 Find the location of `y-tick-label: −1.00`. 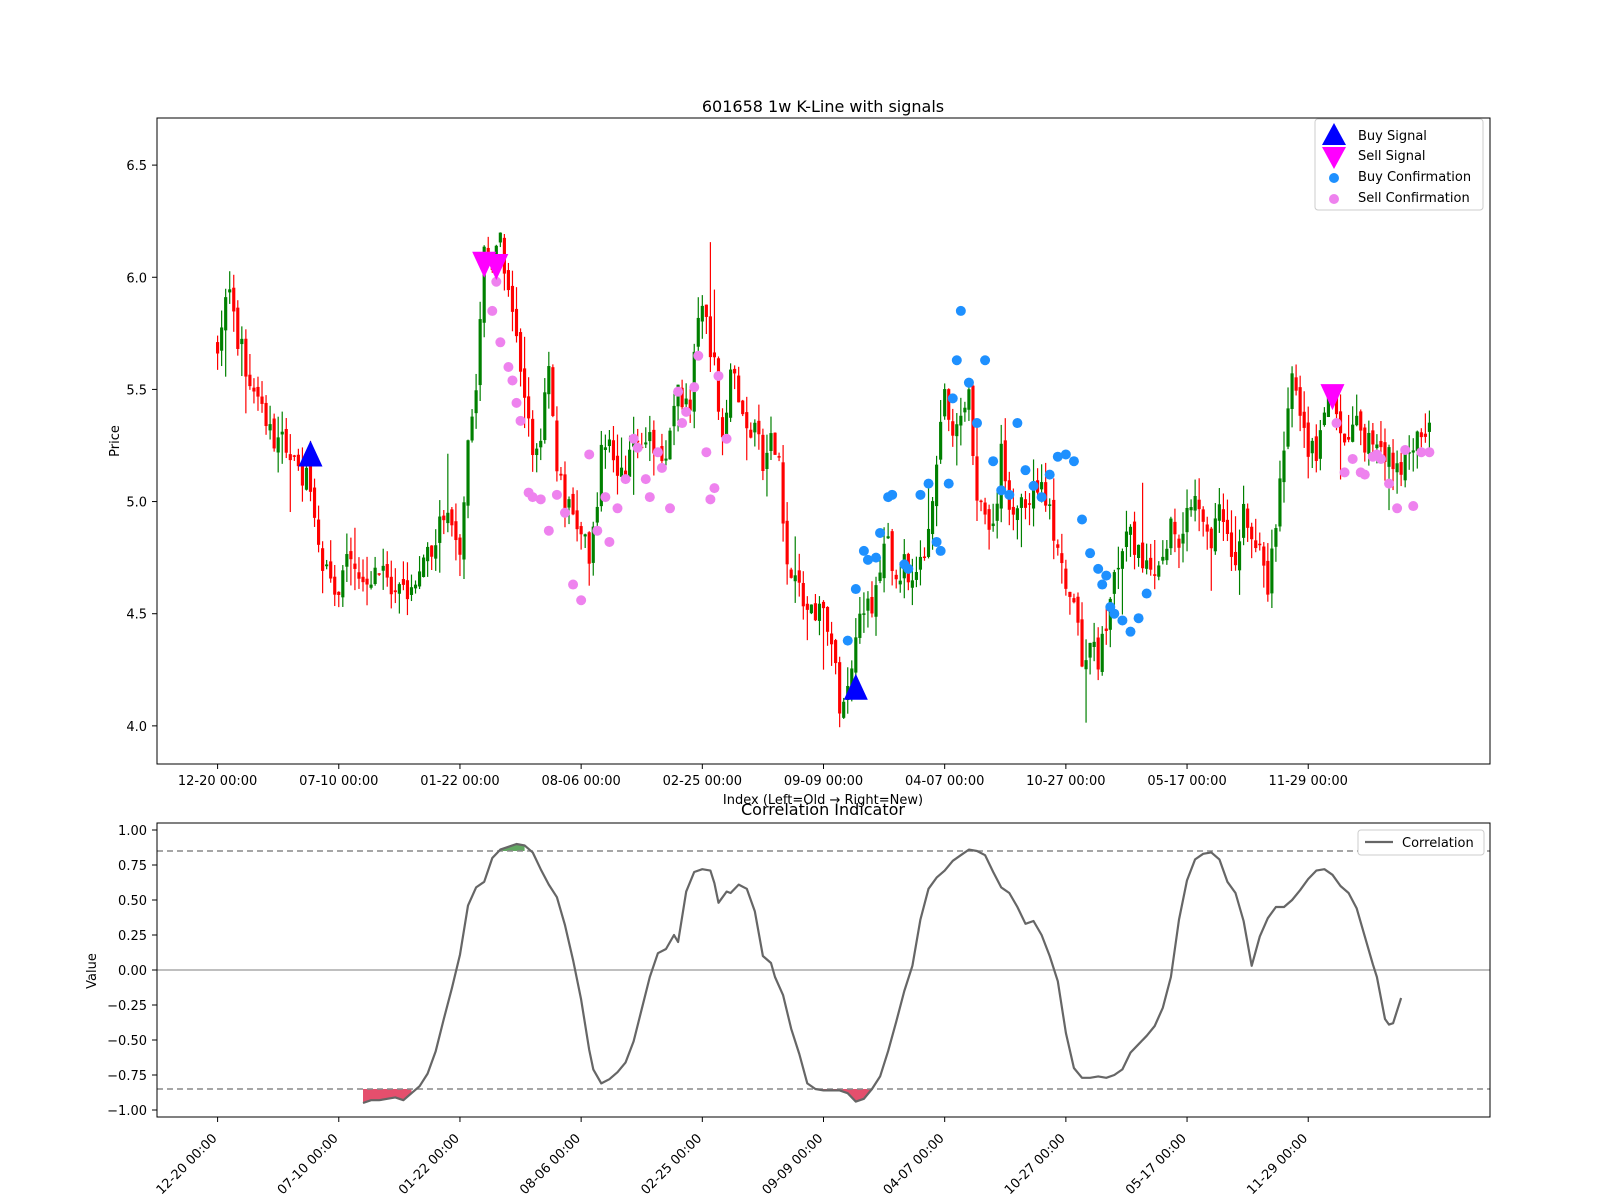

y-tick-label: −1.00 is located at coordinates (127, 1111).